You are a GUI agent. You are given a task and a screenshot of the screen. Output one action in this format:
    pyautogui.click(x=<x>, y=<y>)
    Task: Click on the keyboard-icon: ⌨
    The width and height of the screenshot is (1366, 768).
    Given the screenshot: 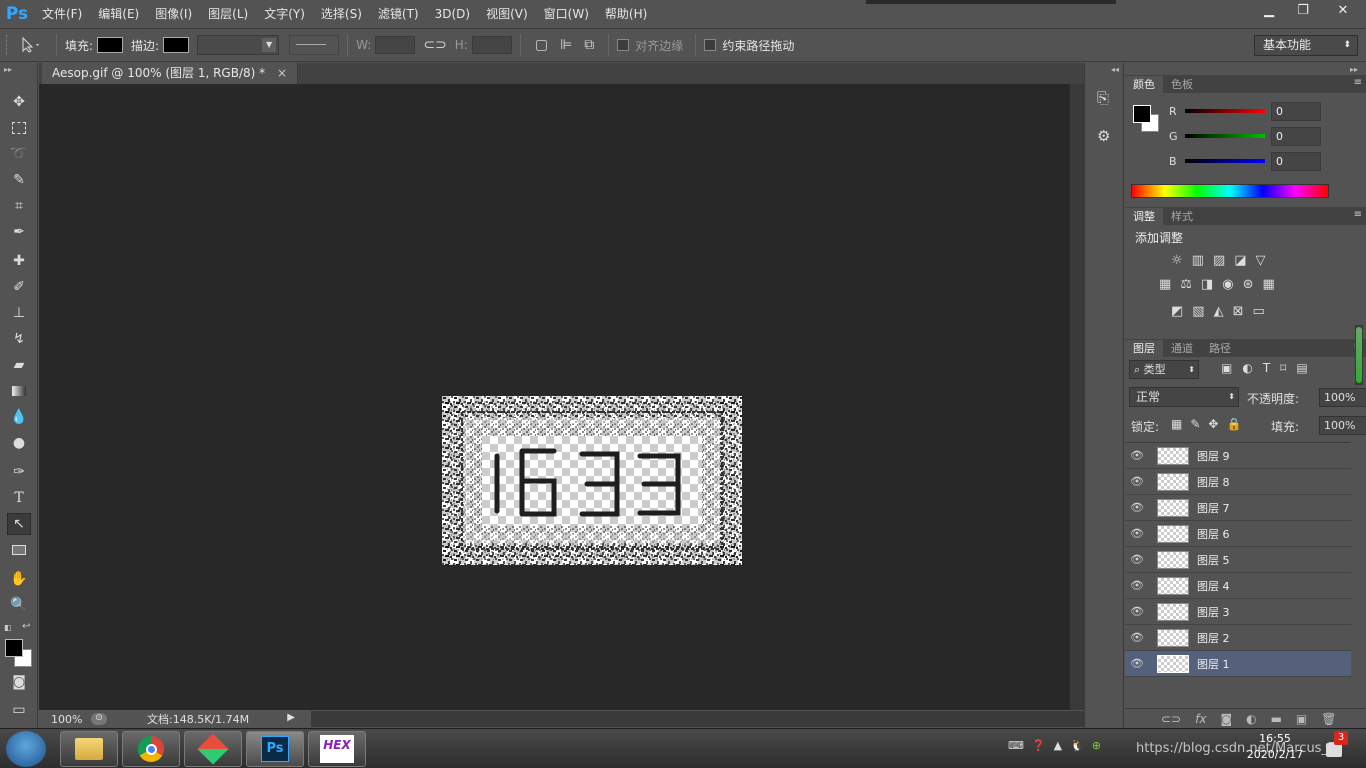 What is the action you would take?
    pyautogui.click(x=1016, y=745)
    